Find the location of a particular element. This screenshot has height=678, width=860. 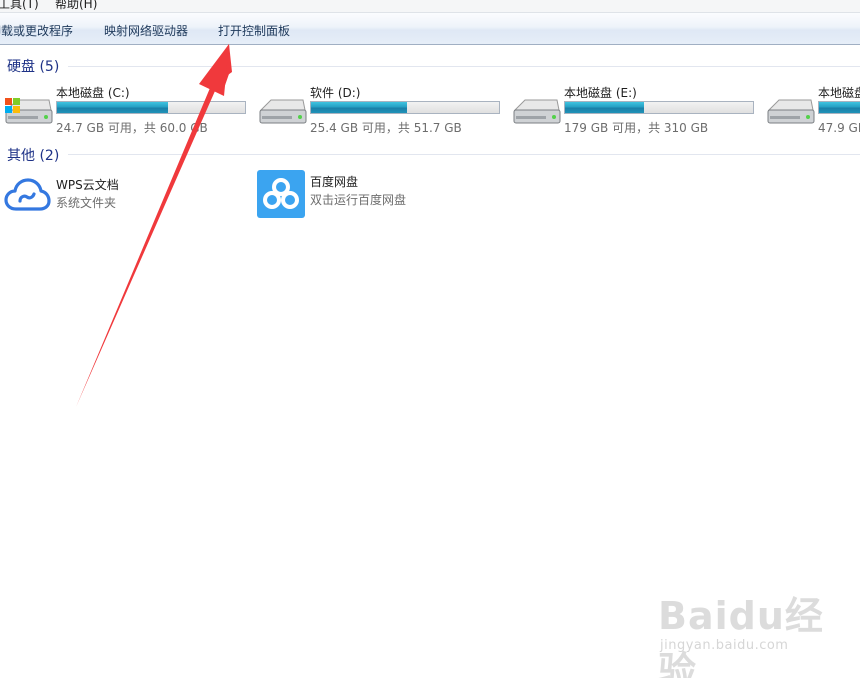

cloud-icon is located at coordinates (27, 194).